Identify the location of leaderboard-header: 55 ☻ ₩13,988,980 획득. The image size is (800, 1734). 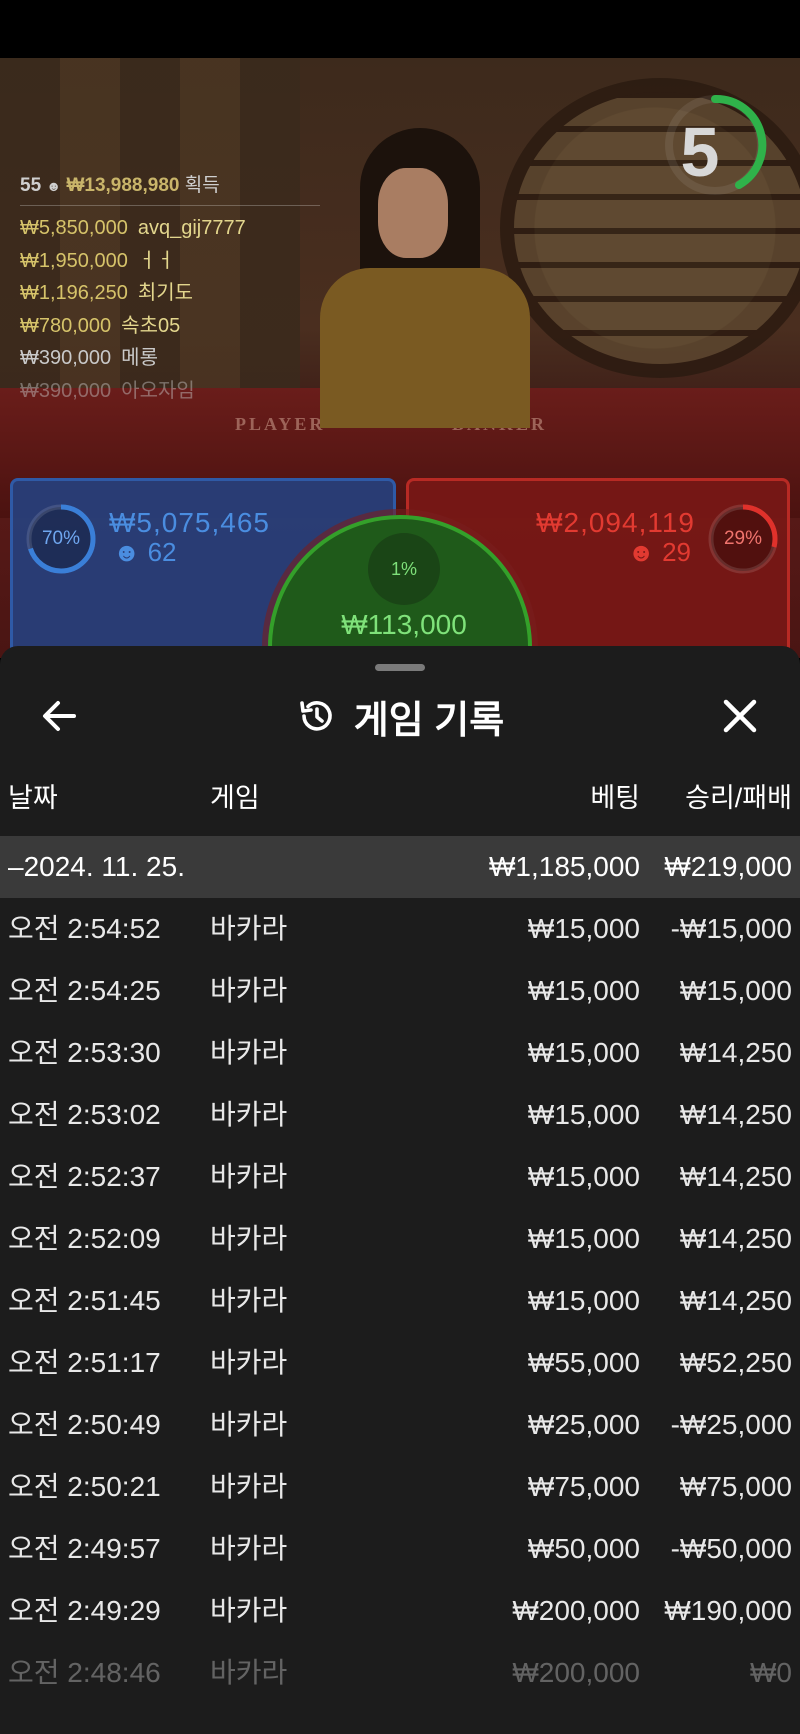
(170, 188).